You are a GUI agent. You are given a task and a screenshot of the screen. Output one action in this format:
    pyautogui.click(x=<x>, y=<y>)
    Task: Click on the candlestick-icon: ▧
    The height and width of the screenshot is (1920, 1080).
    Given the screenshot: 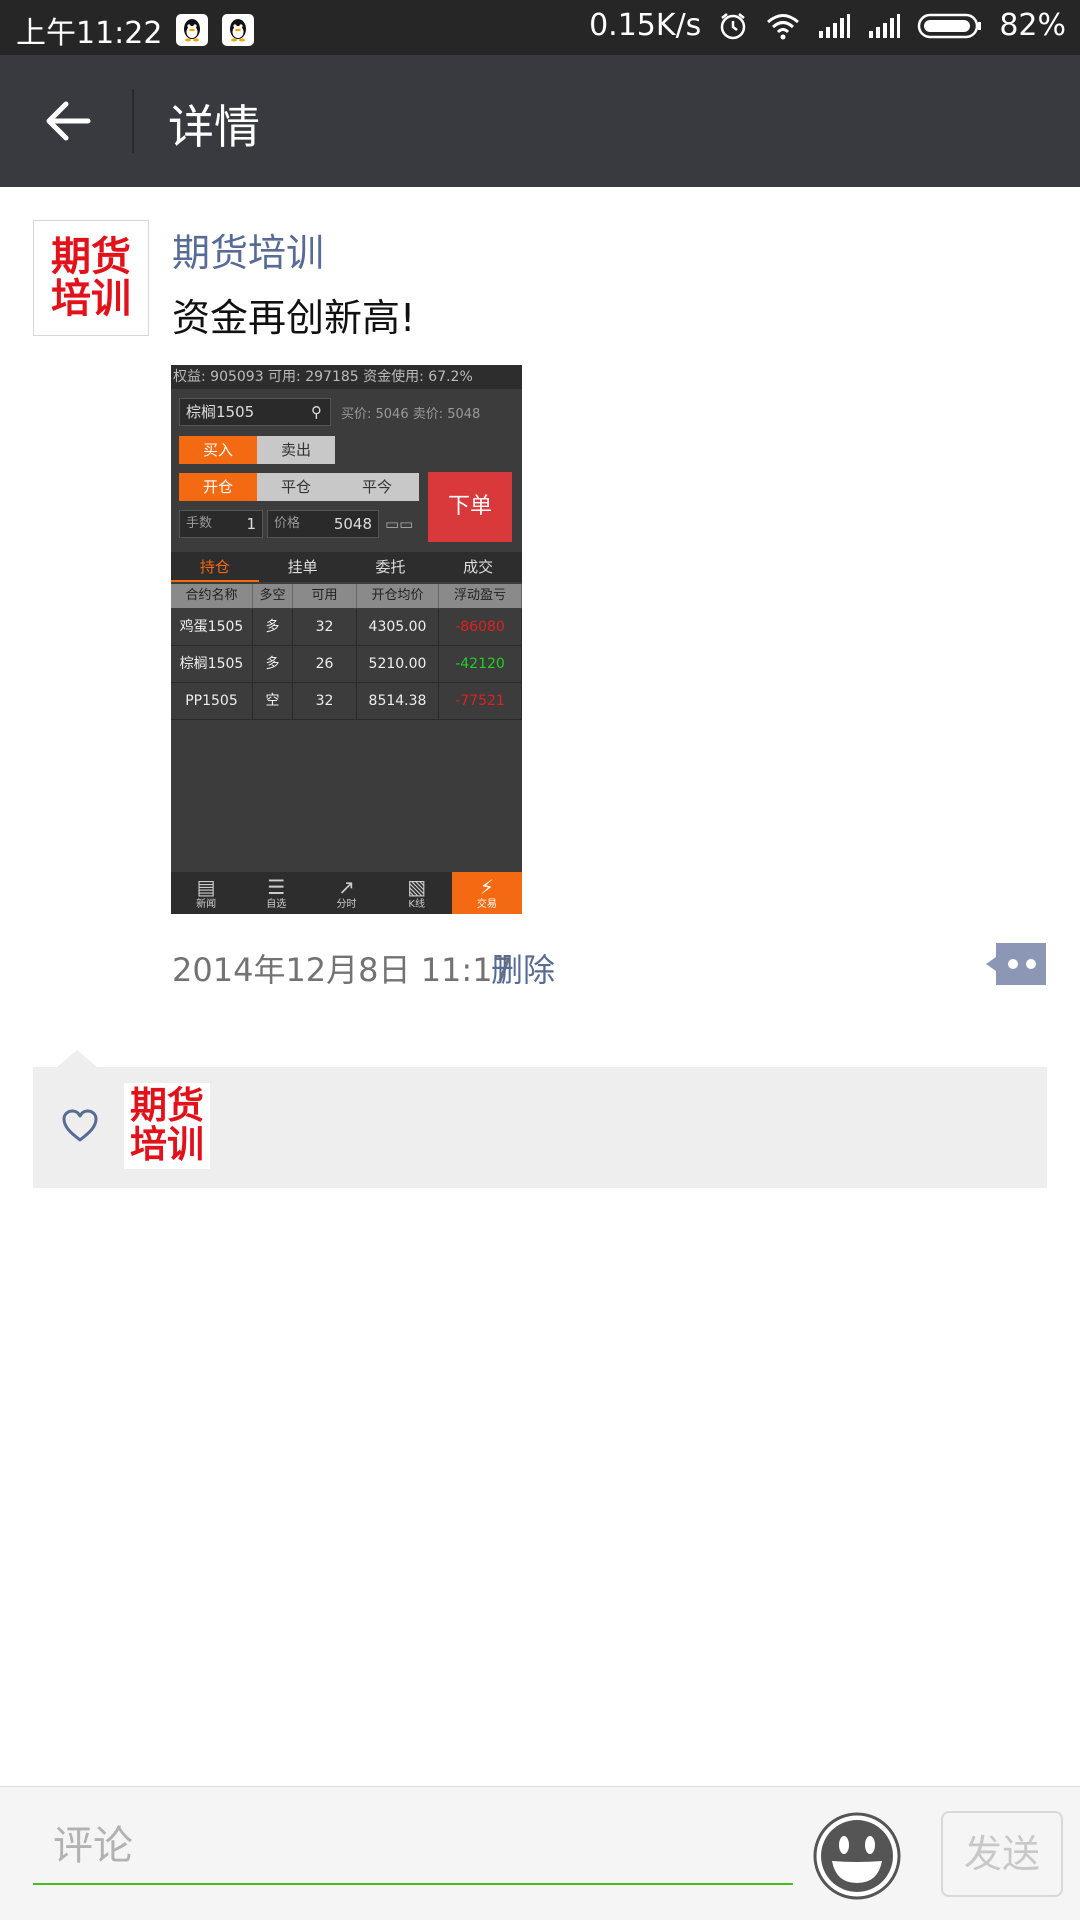 What is the action you would take?
    pyautogui.click(x=417, y=887)
    